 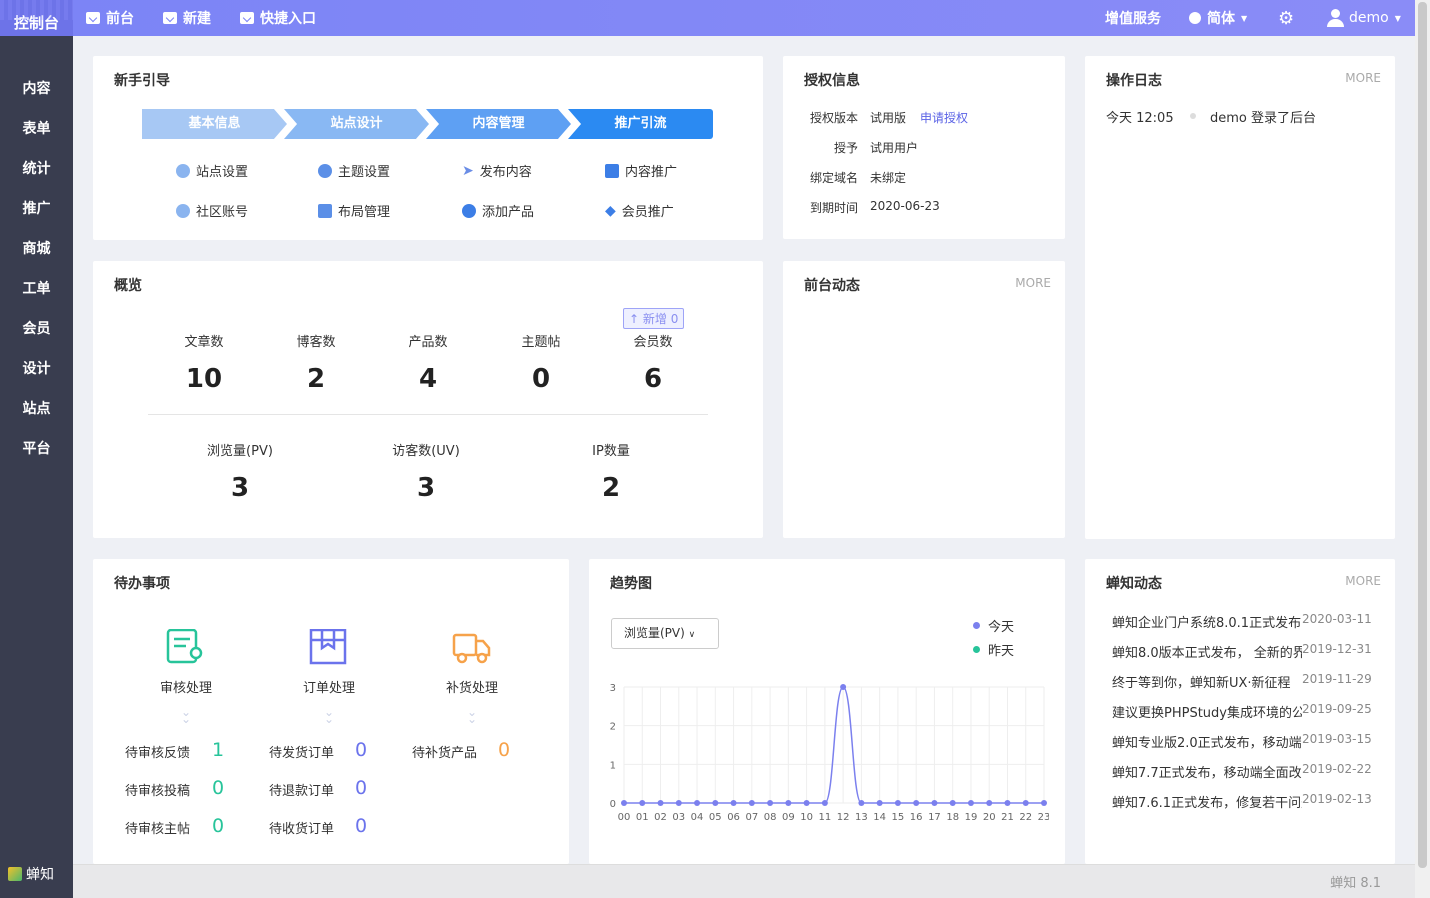 What do you see at coordinates (1363, 581) in the screenshot?
I see `news-more-link: MORE` at bounding box center [1363, 581].